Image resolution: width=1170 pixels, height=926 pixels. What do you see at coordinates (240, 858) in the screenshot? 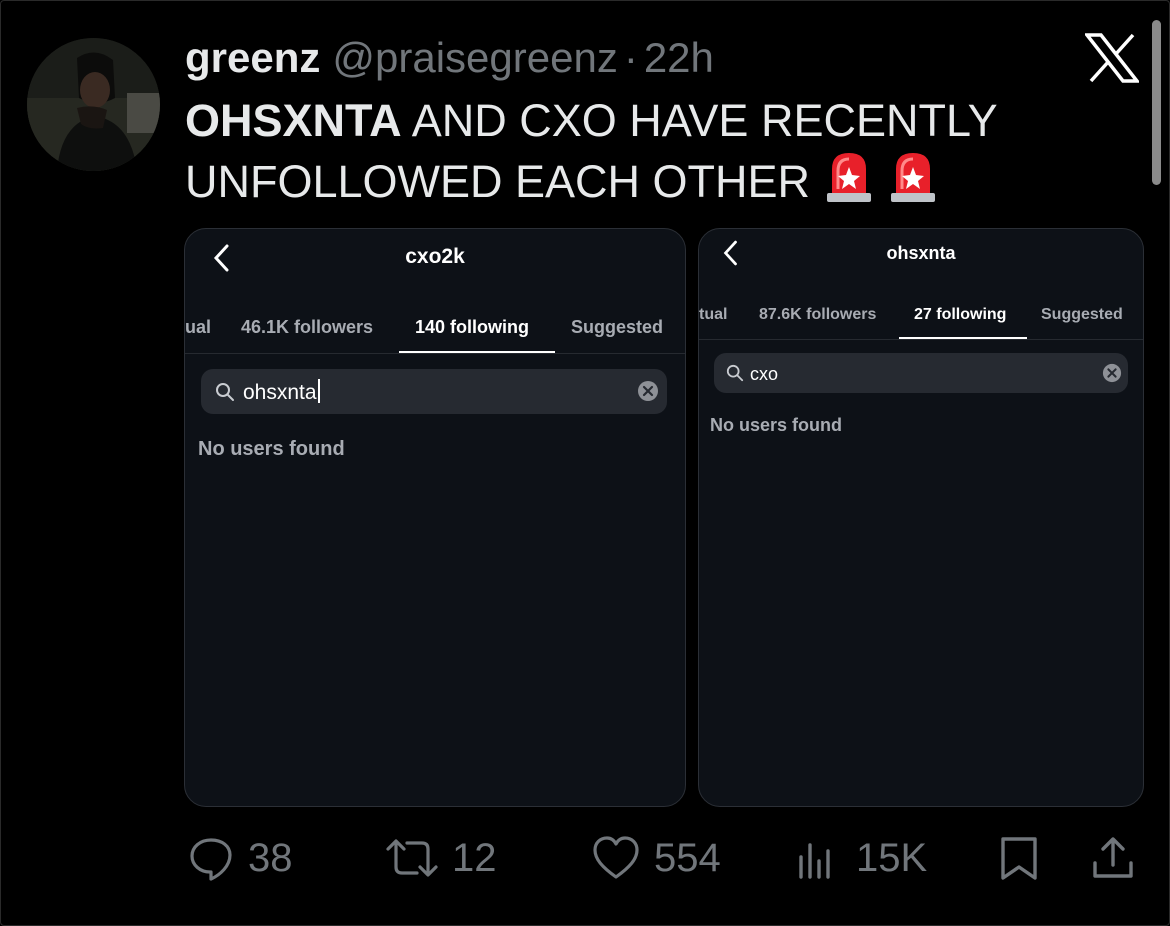
I see `reply-button: 38` at bounding box center [240, 858].